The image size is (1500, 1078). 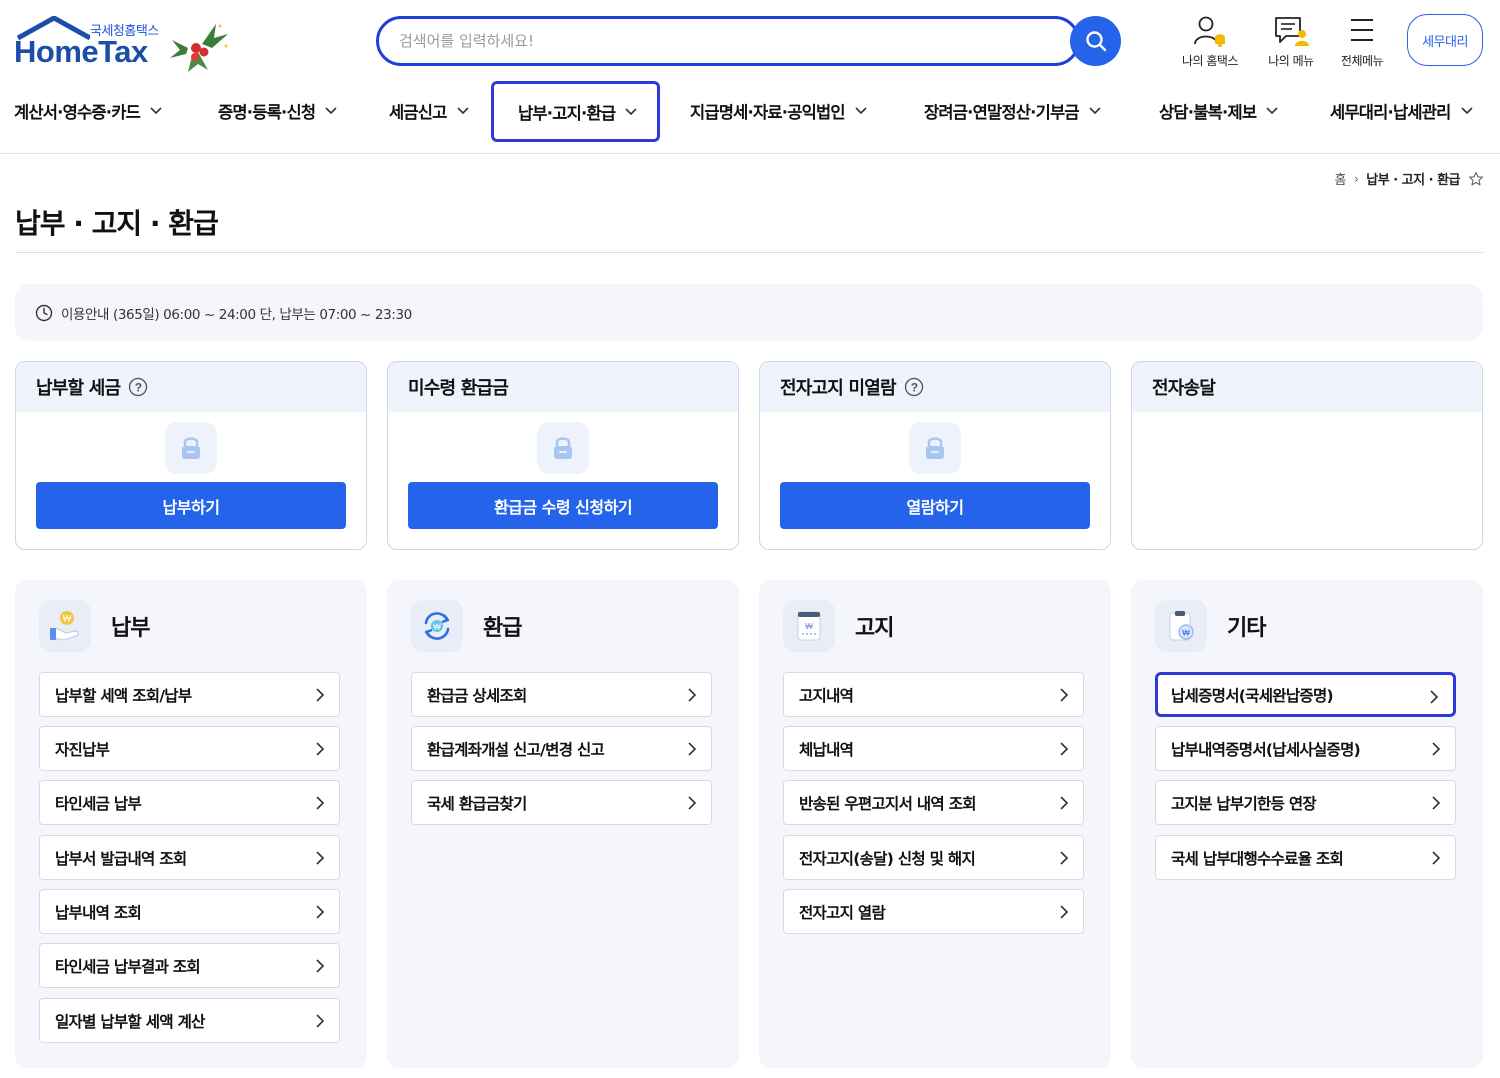 I want to click on link-deadline-extension: 고지분 납부기한등 연장, so click(x=1305, y=802).